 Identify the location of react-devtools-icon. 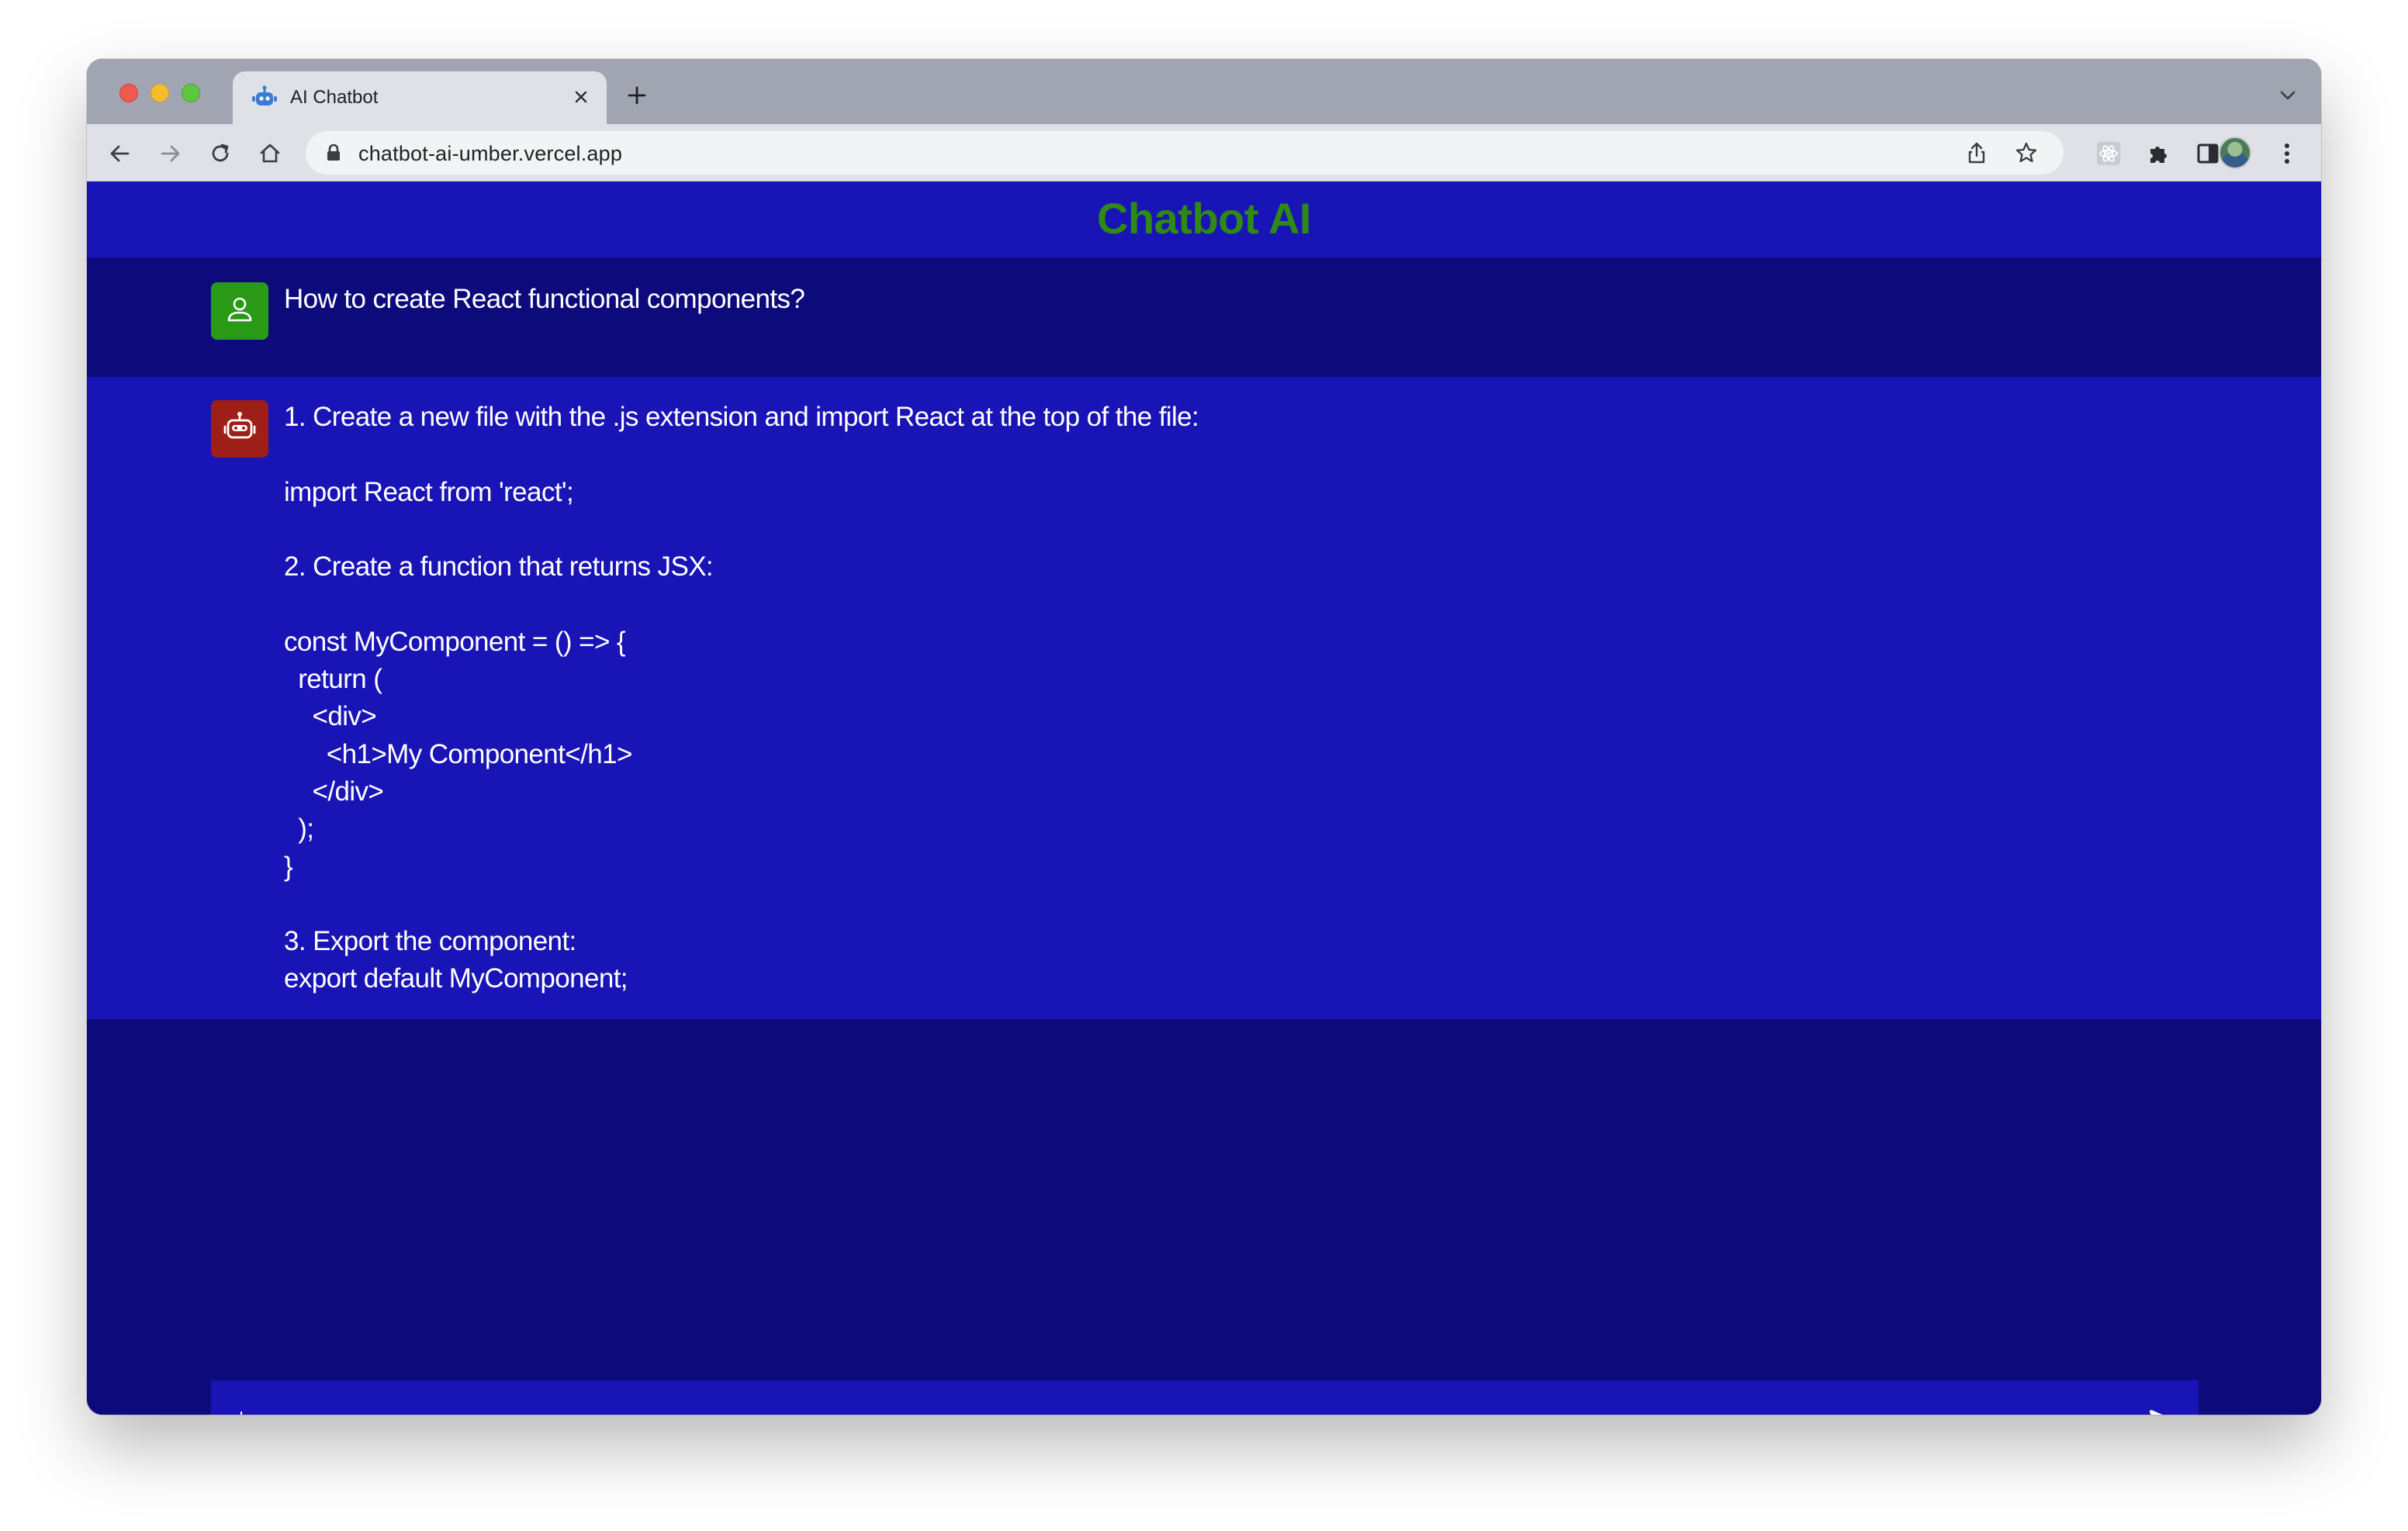
(2108, 154).